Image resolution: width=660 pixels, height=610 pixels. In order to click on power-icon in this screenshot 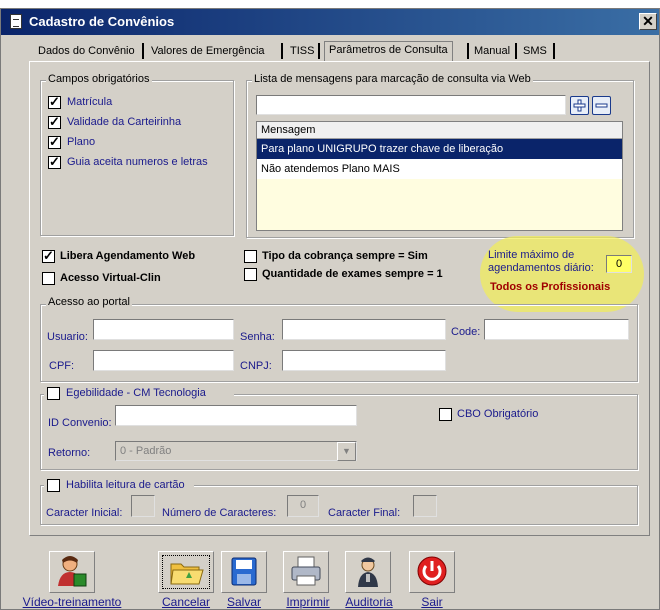, I will do `click(432, 571)`.